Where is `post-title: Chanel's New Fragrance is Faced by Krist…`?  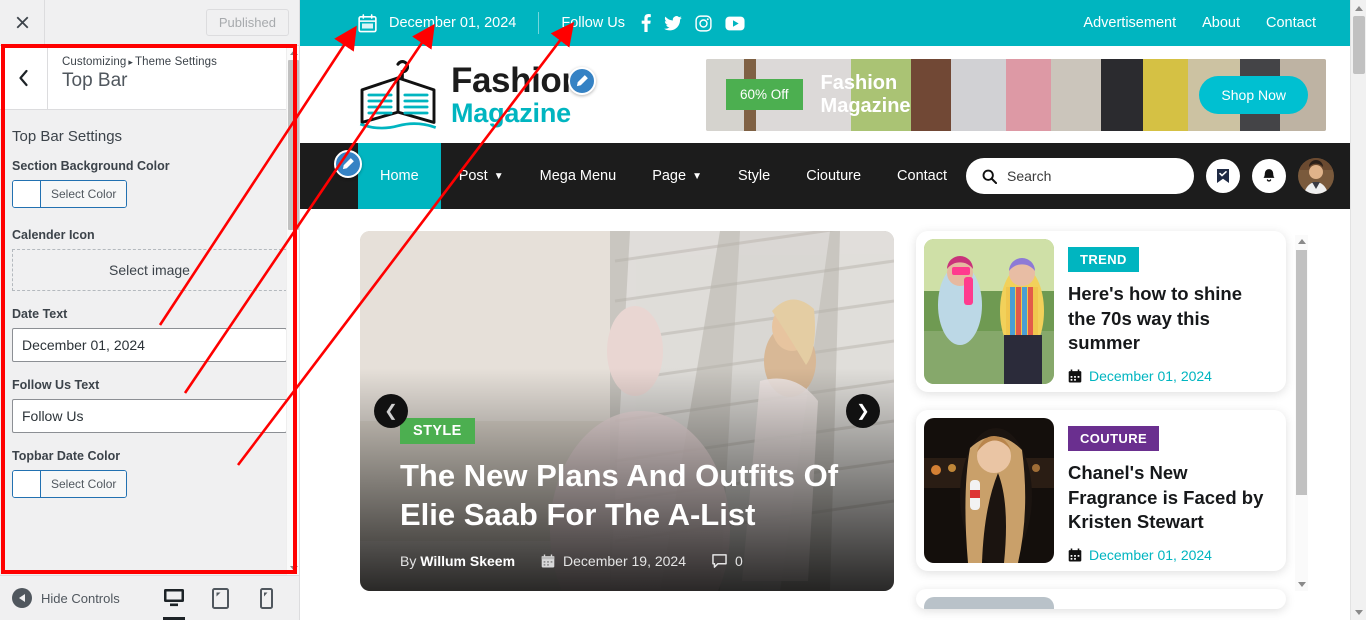
post-title: Chanel's New Fragrance is Faced by Krist… is located at coordinates (1171, 498).